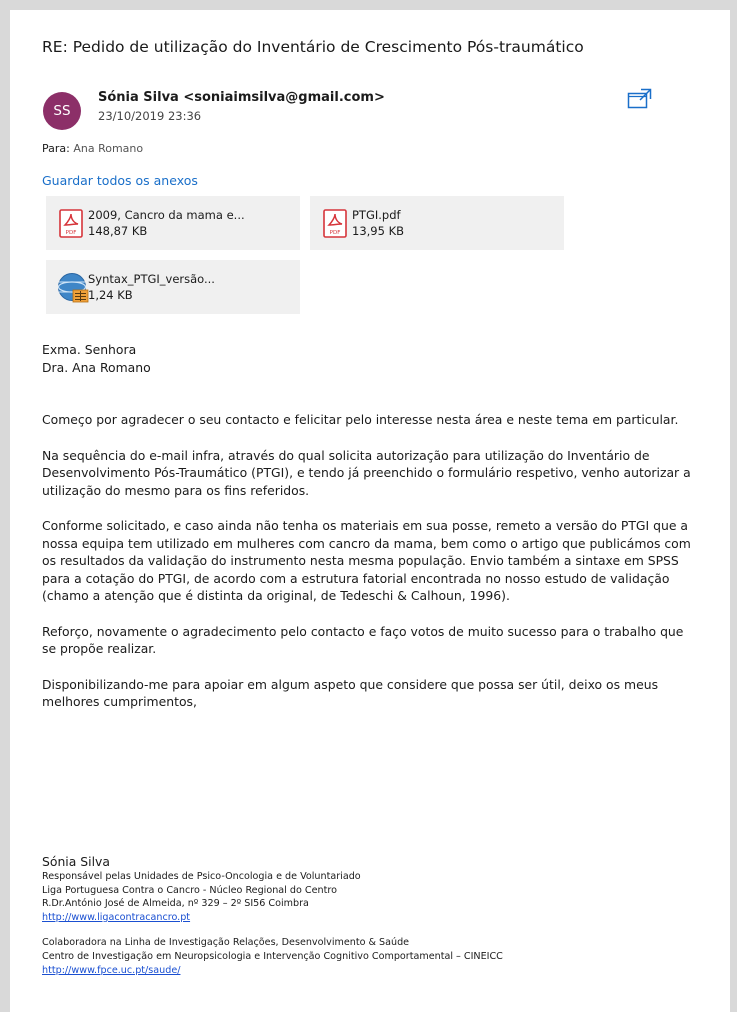 The image size is (737, 1012). What do you see at coordinates (118, 231) in the screenshot?
I see `attachment-size: 148,87 KB` at bounding box center [118, 231].